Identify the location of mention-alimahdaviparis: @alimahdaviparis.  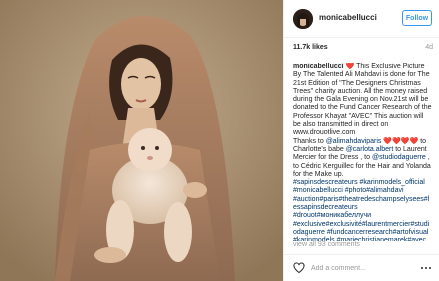
(354, 141).